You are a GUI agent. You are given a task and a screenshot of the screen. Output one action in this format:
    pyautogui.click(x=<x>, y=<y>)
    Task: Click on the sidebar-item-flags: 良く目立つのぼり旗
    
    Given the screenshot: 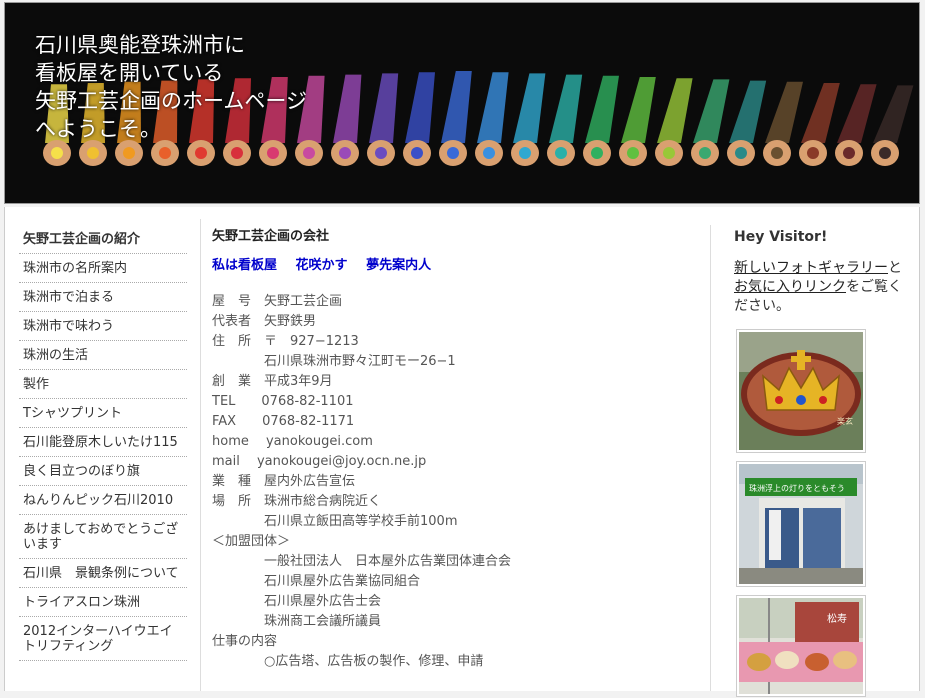 What is the action you would take?
    pyautogui.click(x=103, y=471)
    